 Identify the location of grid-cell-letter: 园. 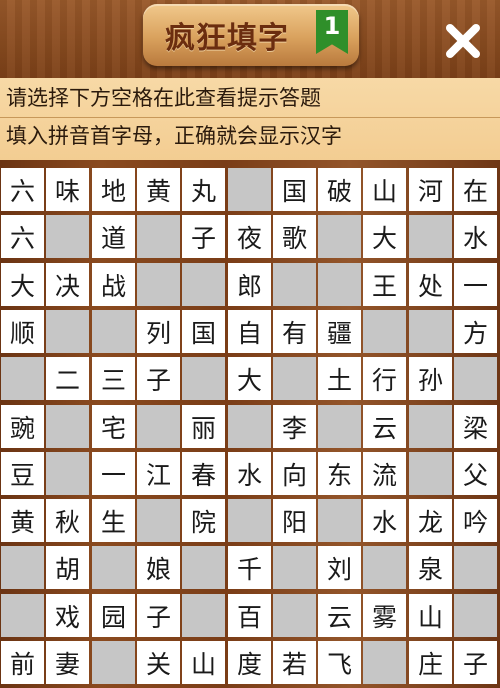
(113, 615).